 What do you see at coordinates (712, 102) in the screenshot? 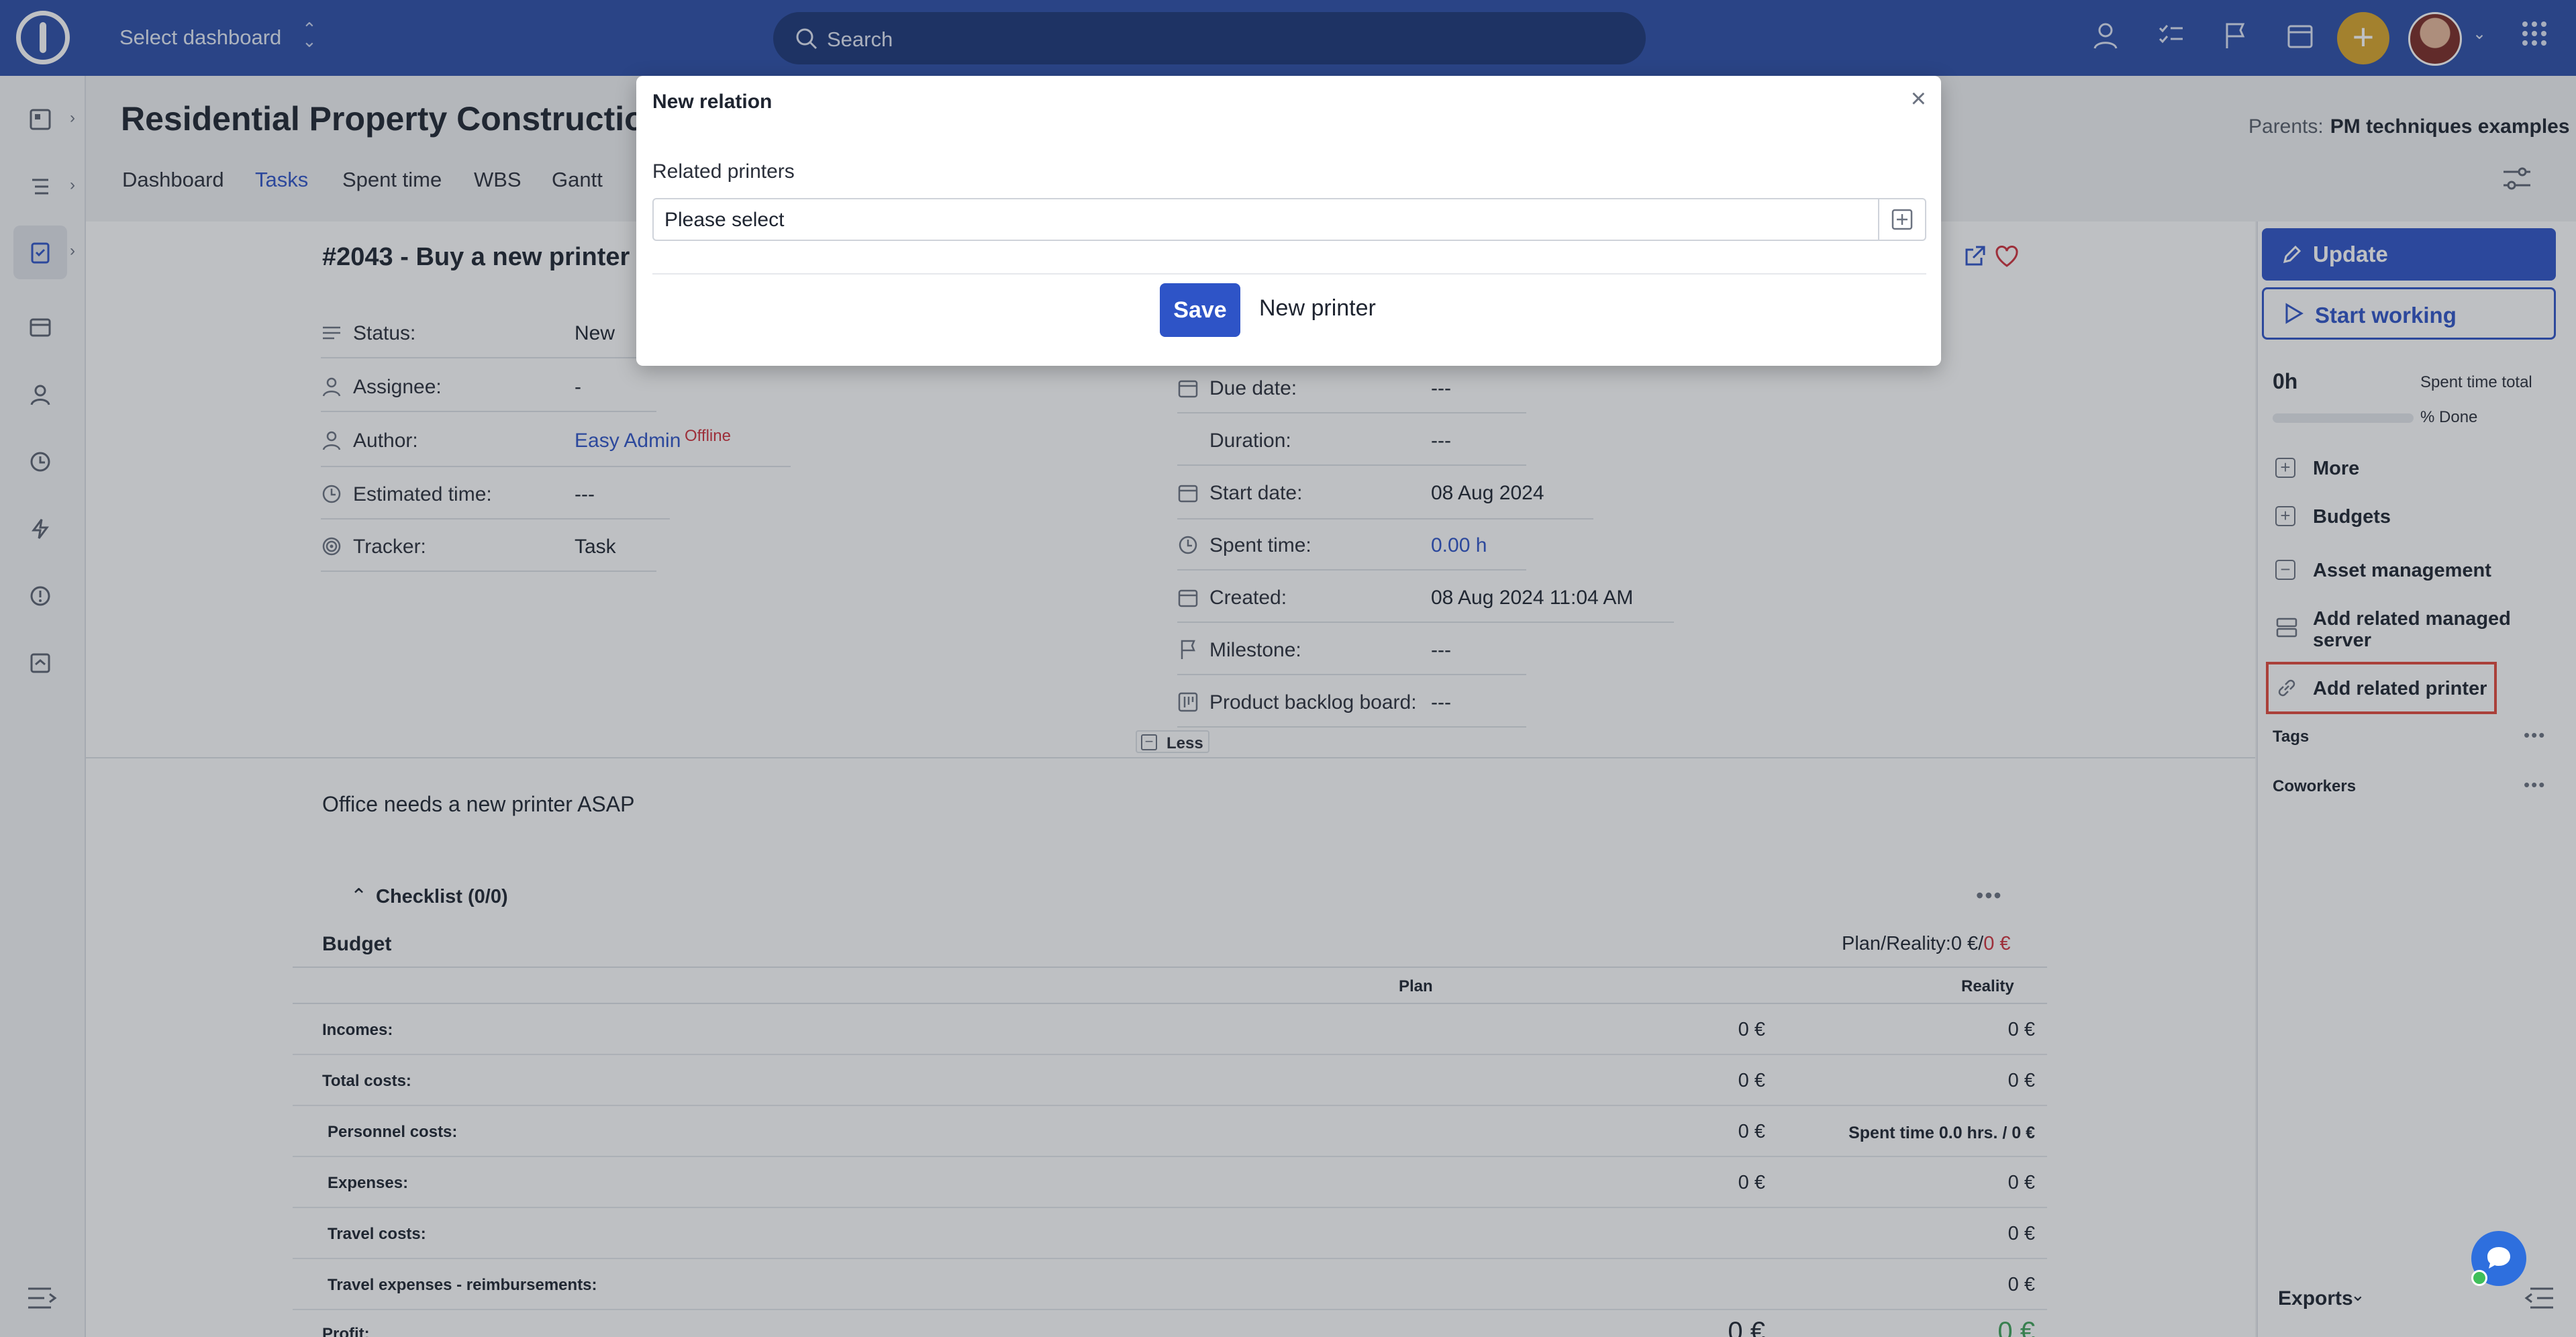
I see `dialog-title: New relation` at bounding box center [712, 102].